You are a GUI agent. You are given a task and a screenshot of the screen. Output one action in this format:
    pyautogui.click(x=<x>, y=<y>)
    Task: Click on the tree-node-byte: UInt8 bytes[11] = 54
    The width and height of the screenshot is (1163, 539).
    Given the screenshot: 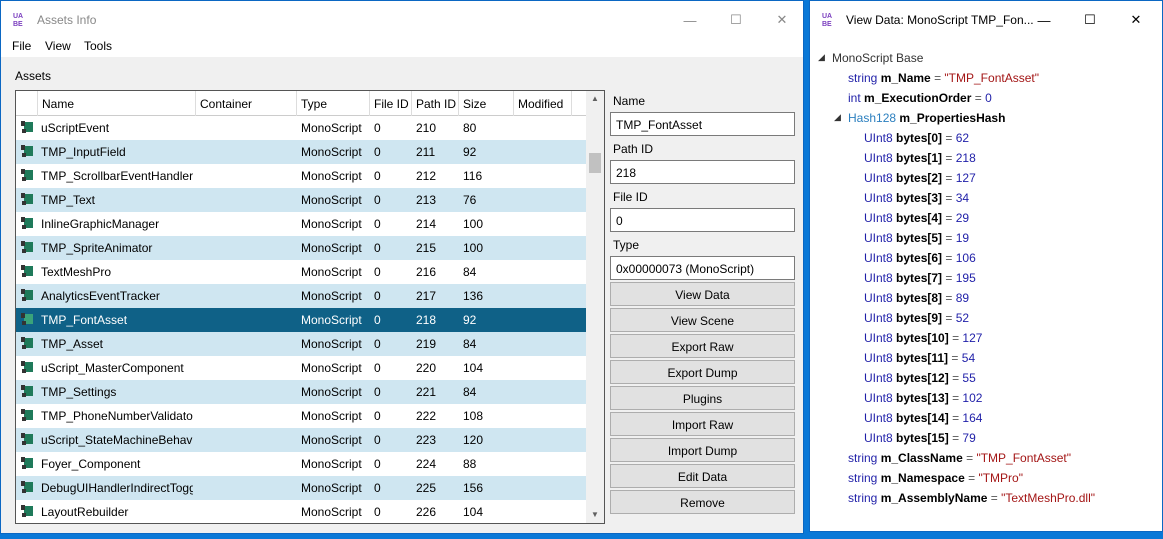 What is the action you would take?
    pyautogui.click(x=919, y=358)
    